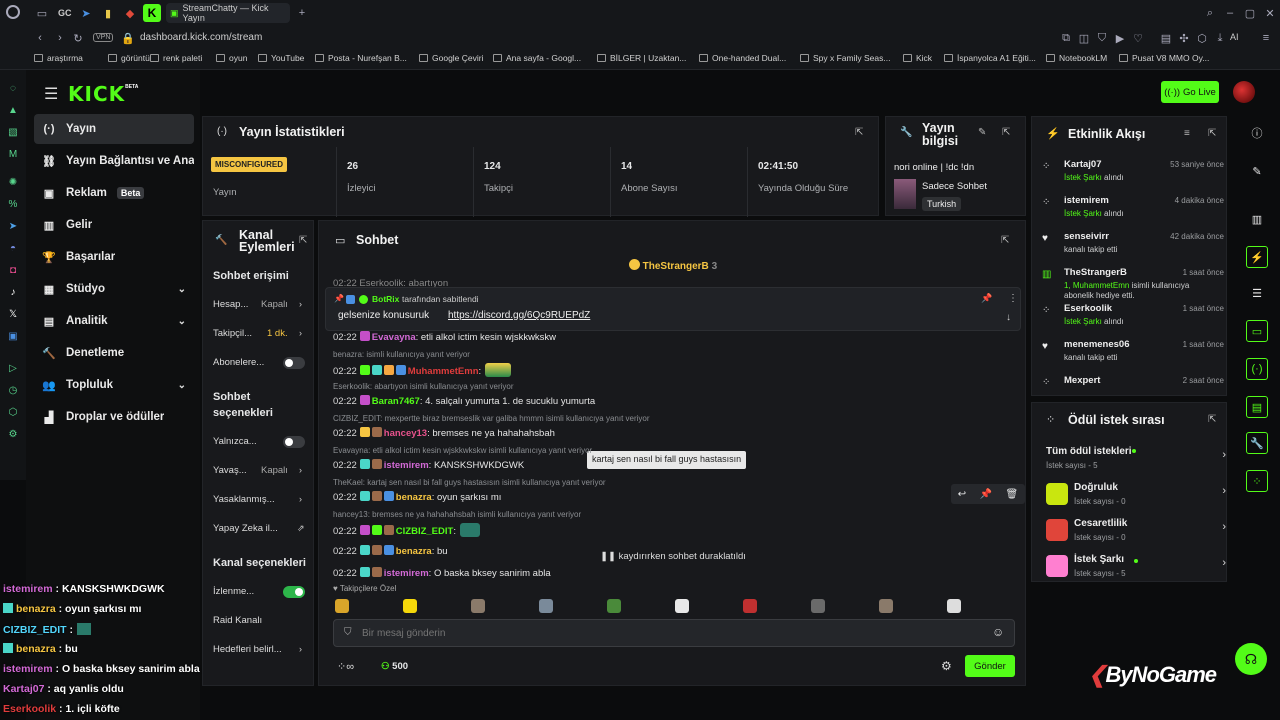 The height and width of the screenshot is (720, 1280). Describe the element at coordinates (152, 13) in the screenshot. I see `kick-tab-icon: K` at that location.